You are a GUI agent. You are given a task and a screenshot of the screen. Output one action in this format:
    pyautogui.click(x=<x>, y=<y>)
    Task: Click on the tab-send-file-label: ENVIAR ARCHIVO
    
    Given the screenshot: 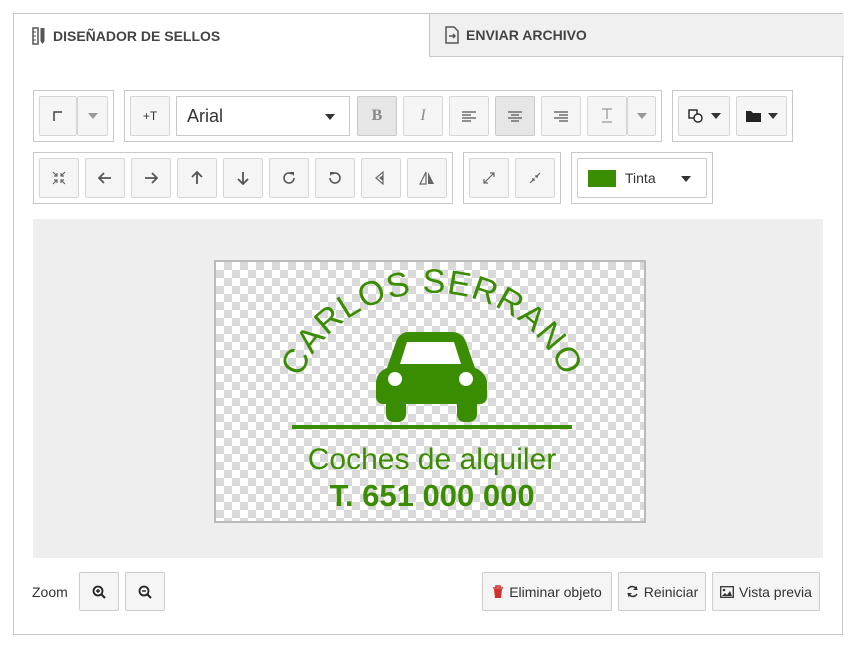 What is the action you would take?
    pyautogui.click(x=526, y=35)
    